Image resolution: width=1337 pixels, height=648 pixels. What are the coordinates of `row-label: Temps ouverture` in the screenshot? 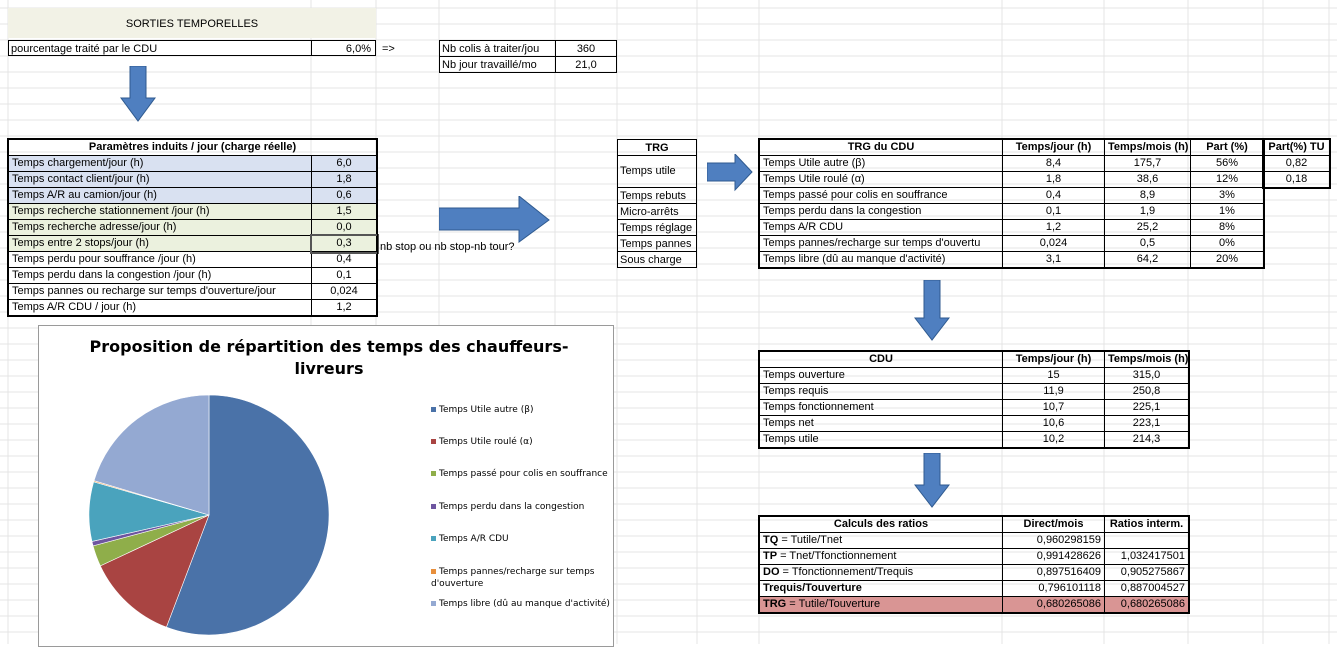 It's located at (881, 375).